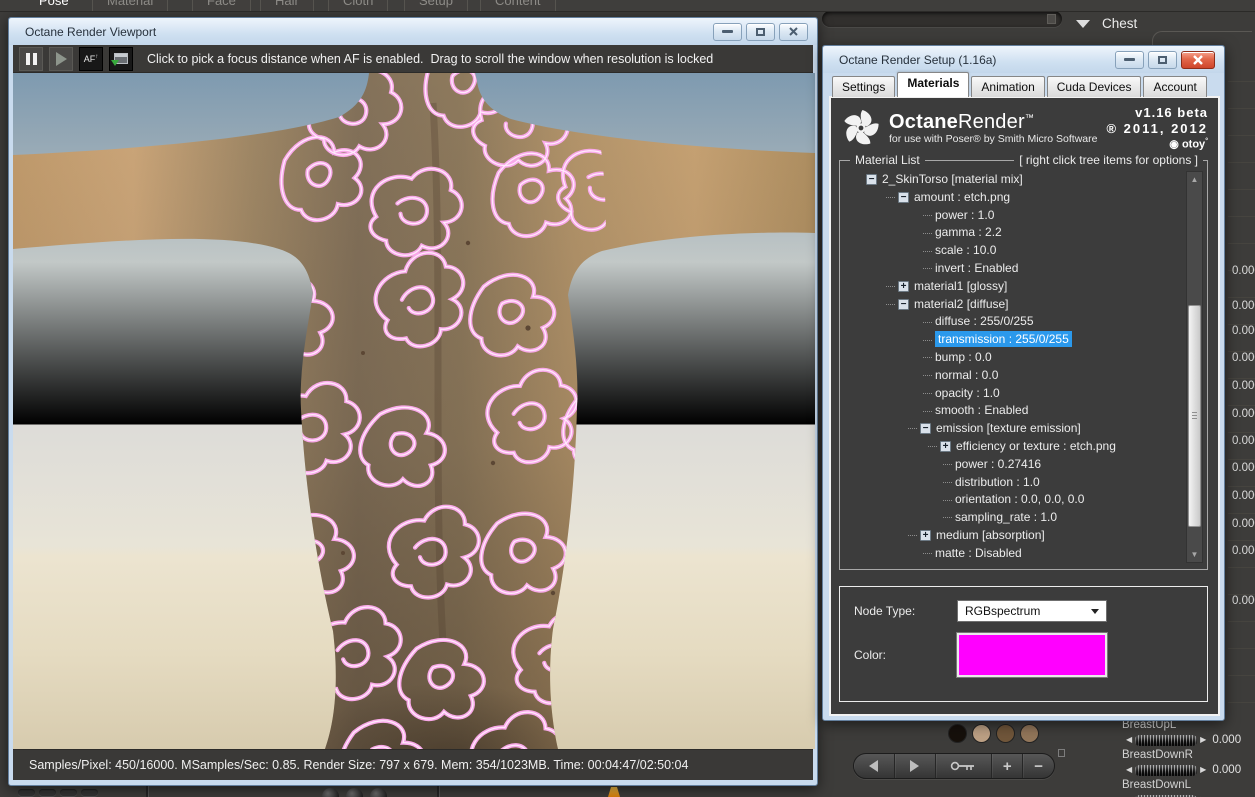 The height and width of the screenshot is (797, 1255). I want to click on tree-item-text: power : 0.27416, so click(998, 464).